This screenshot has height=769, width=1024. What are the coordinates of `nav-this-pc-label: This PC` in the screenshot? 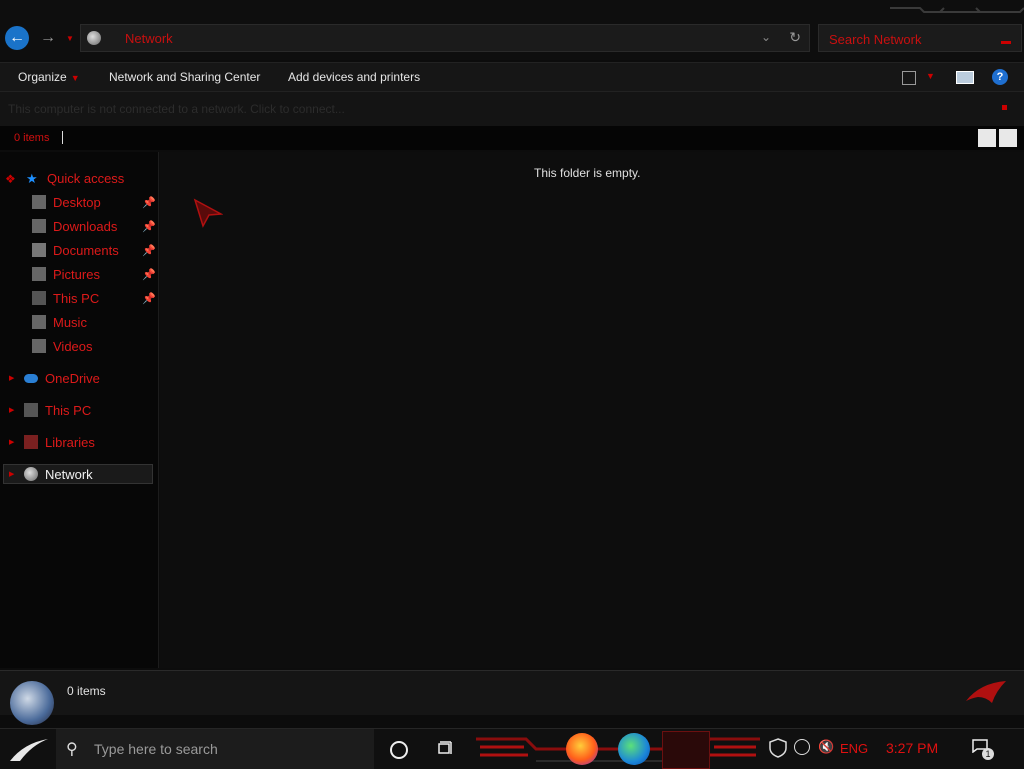 It's located at (68, 410).